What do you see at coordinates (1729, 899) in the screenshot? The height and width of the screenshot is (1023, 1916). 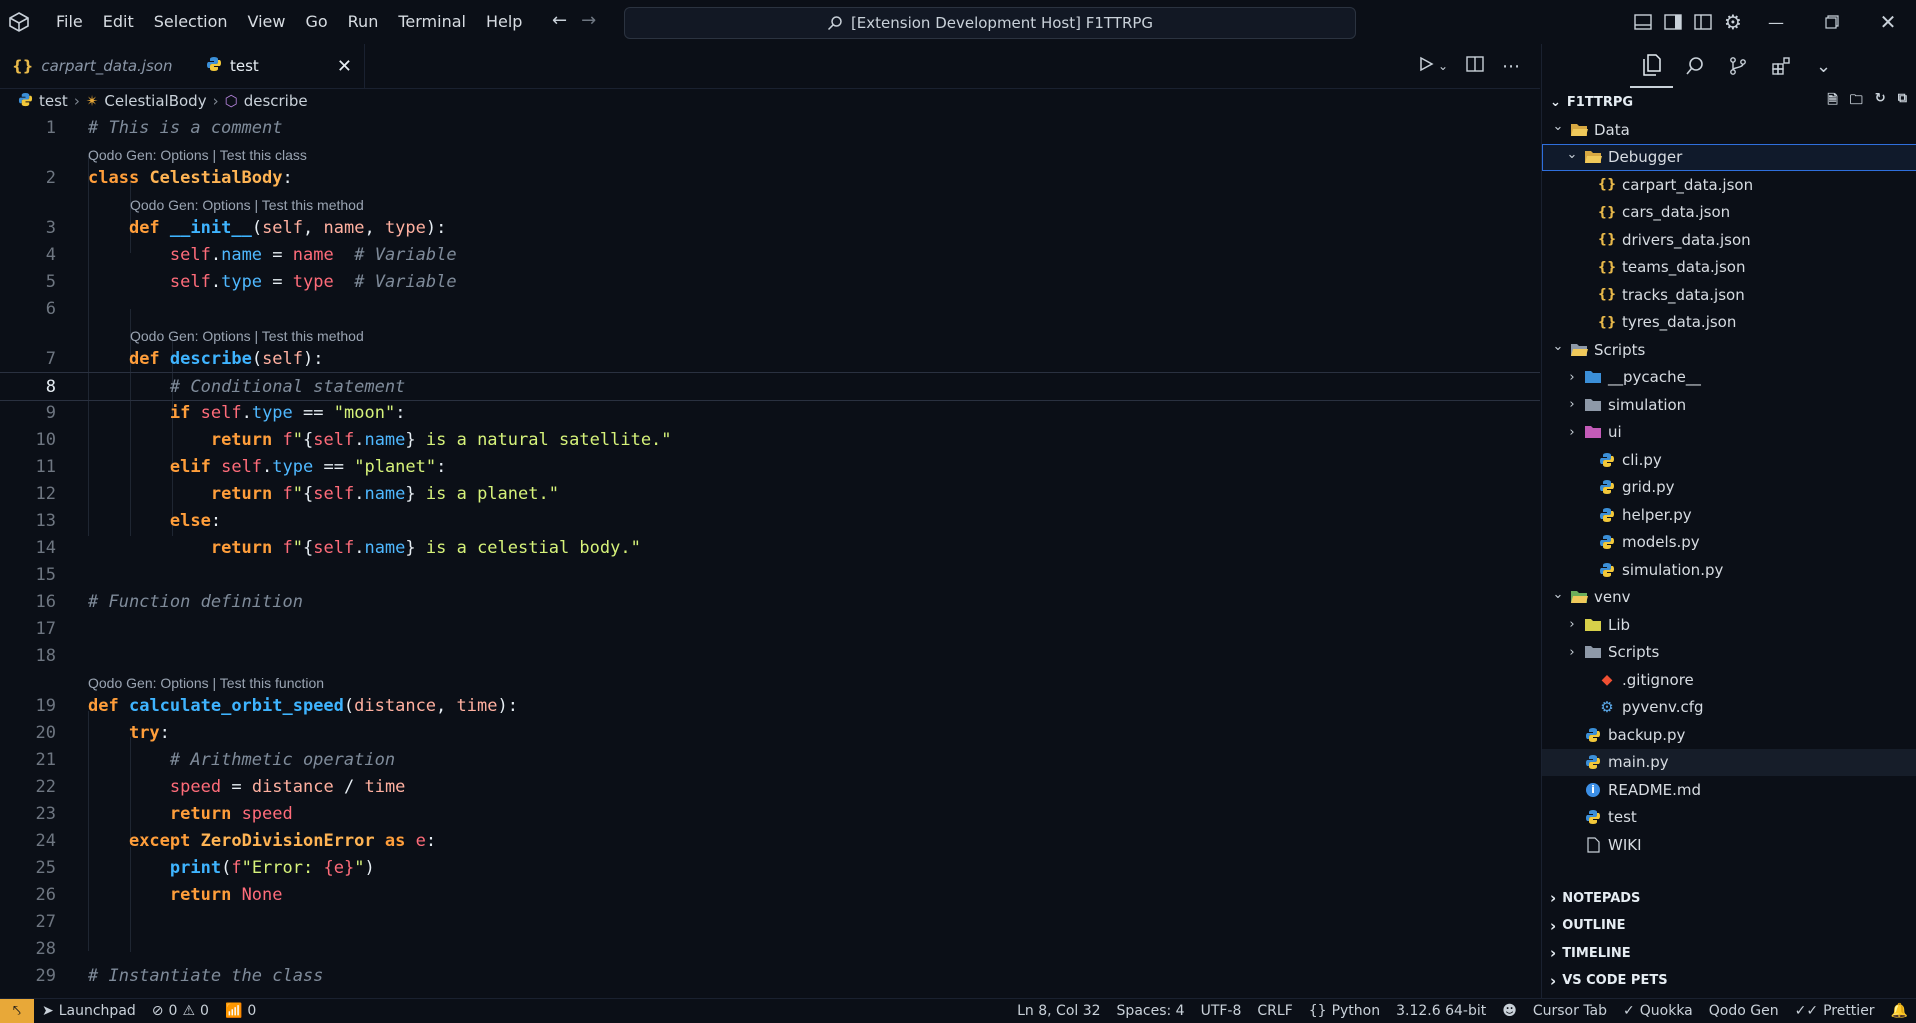 I see `section-notepads: › NOTEPADS` at bounding box center [1729, 899].